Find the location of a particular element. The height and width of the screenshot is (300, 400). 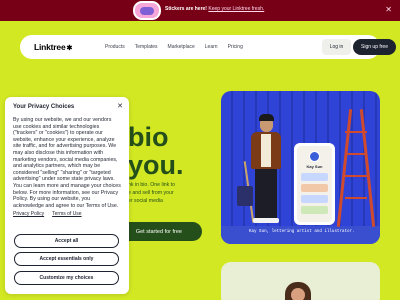

customize-choices-button: Customize my choices is located at coordinates (66, 278).